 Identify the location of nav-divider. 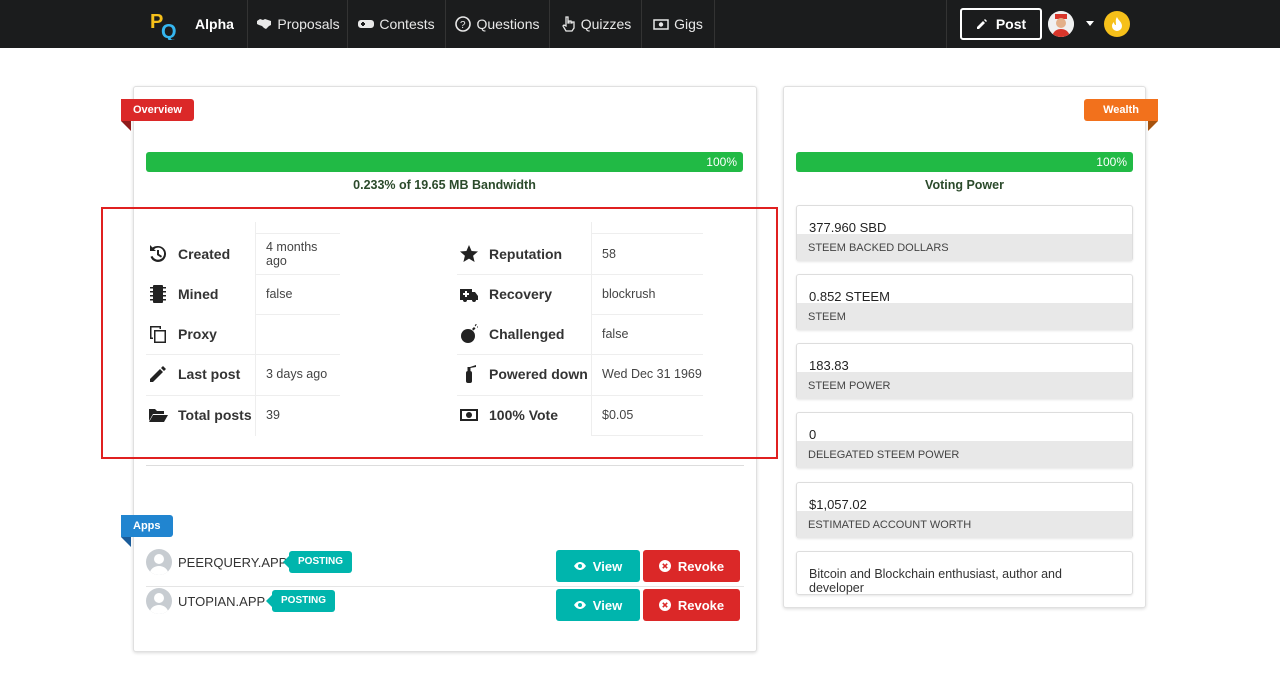
(946, 24).